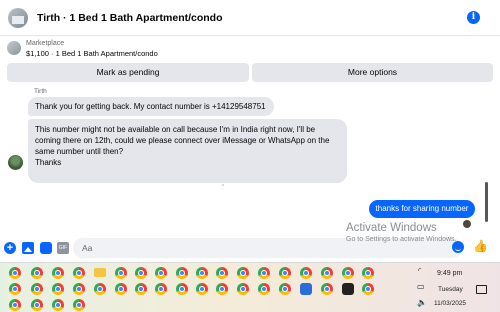  Describe the element at coordinates (45, 43) in the screenshot. I see `listing-source: Marketplace` at that location.